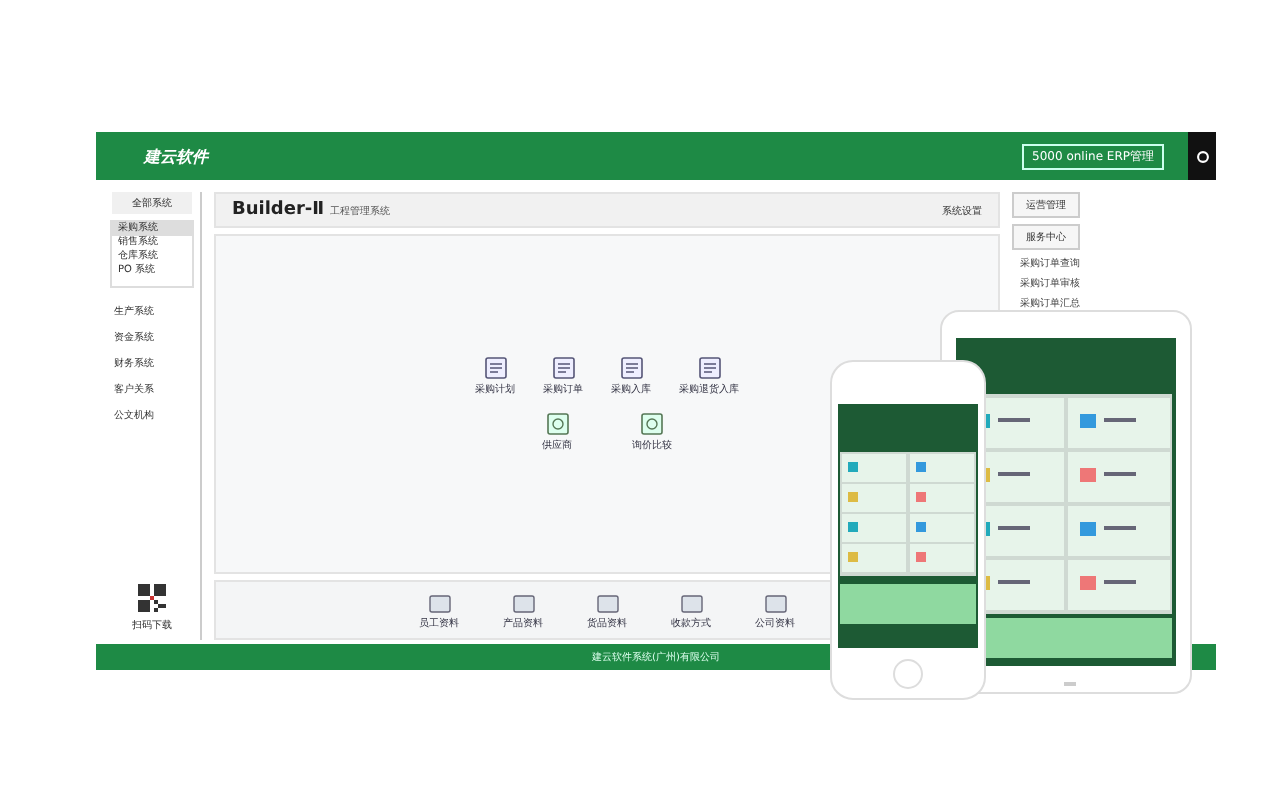  What do you see at coordinates (176, 156) in the screenshot?
I see `logo-text: 建云软件` at bounding box center [176, 156].